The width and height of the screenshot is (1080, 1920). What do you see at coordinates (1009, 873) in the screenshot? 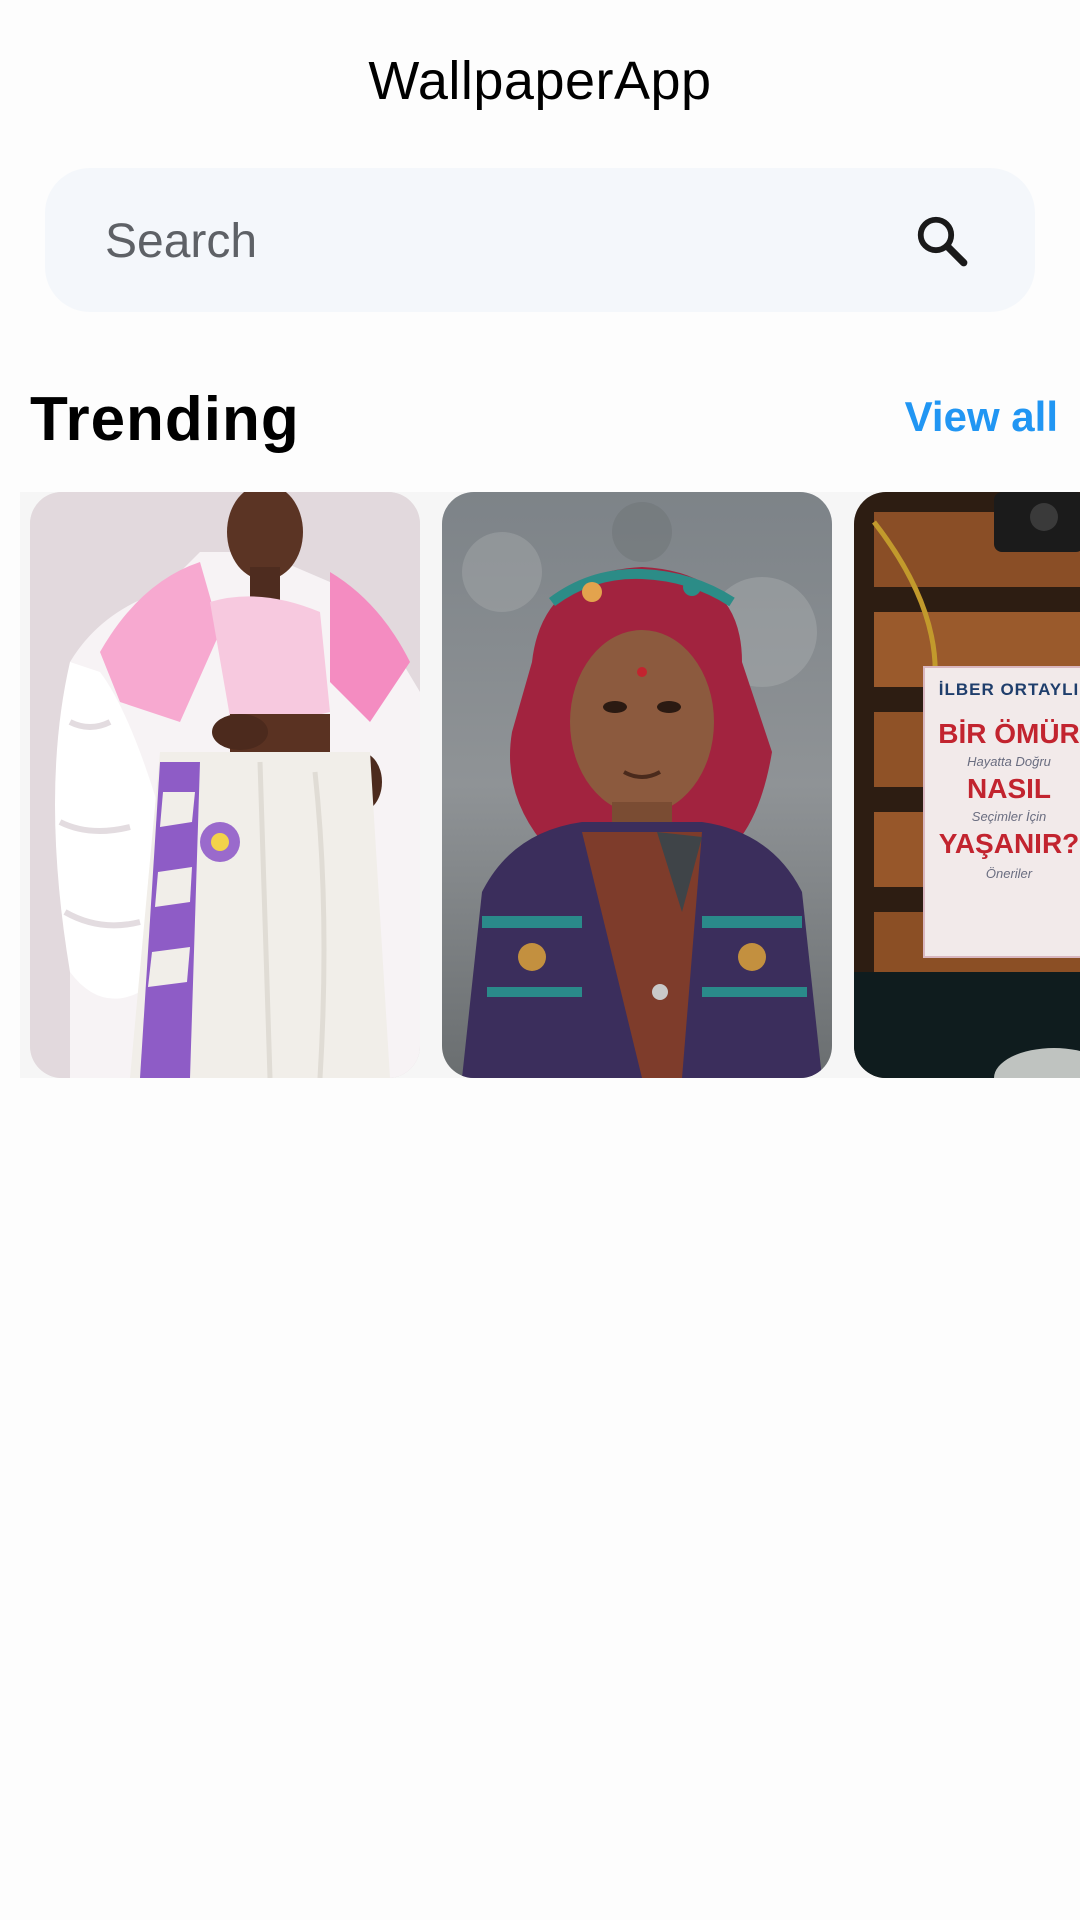
I see `book-subtitle-3: Öneriler` at bounding box center [1009, 873].